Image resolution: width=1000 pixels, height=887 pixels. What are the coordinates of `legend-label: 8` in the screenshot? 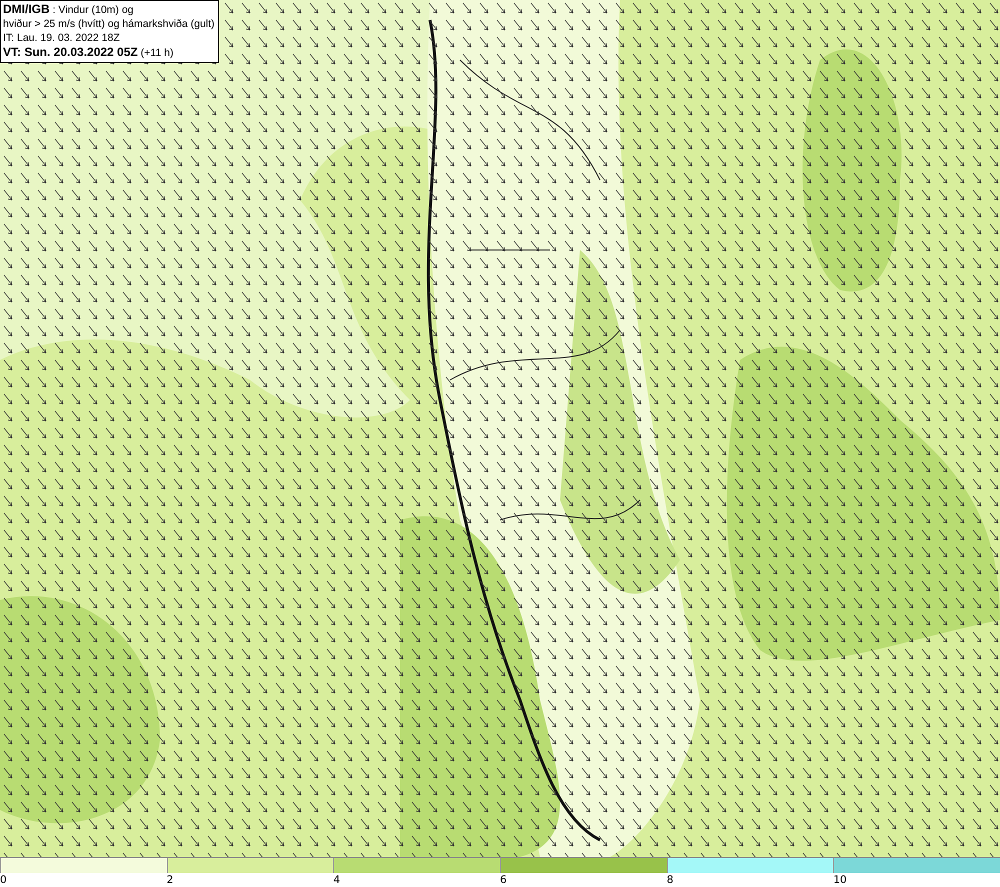 It's located at (670, 880).